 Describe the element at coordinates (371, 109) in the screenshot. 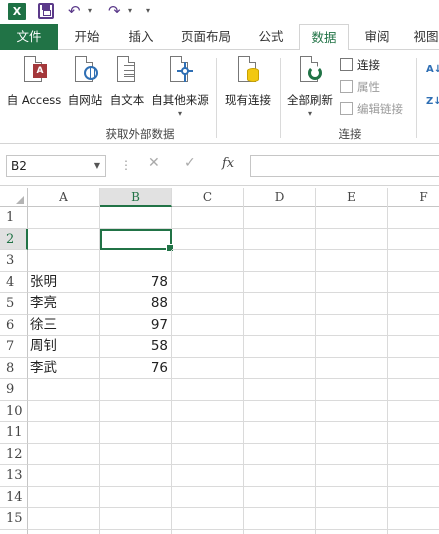

I see `edit-links-button: 编辑链接` at that location.